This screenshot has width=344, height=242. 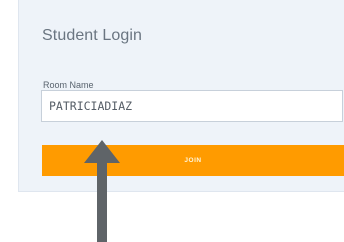 What do you see at coordinates (92, 35) in the screenshot?
I see `student-login-title: Student Login` at bounding box center [92, 35].